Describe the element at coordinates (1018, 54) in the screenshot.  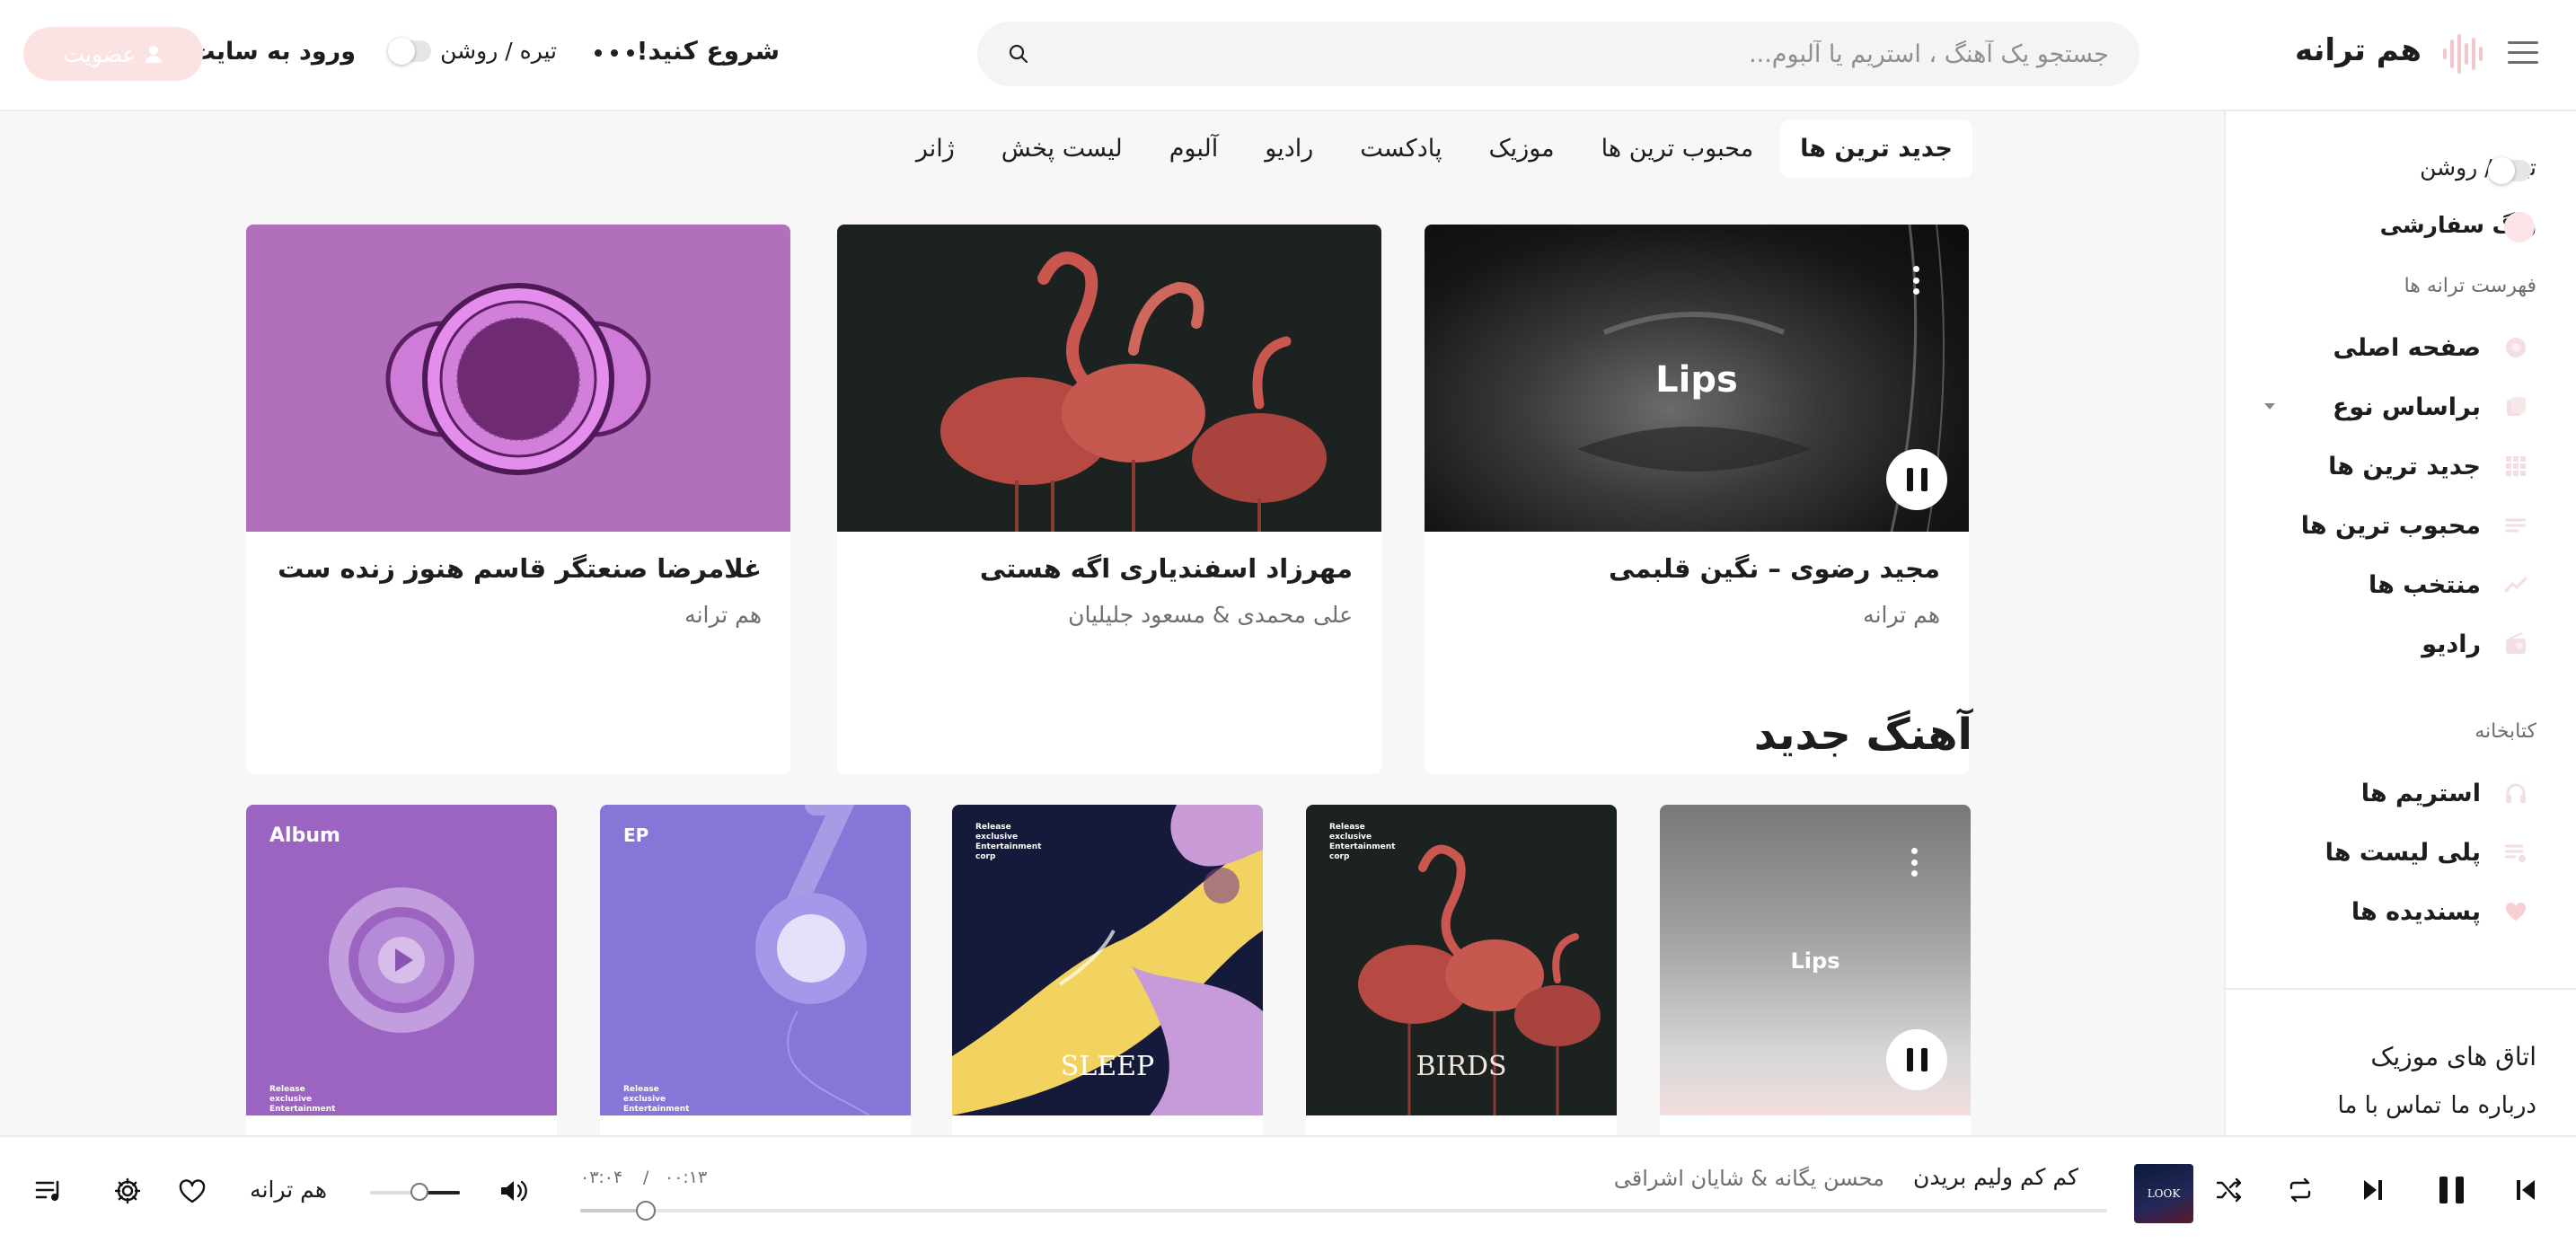
I see `search-icon` at that location.